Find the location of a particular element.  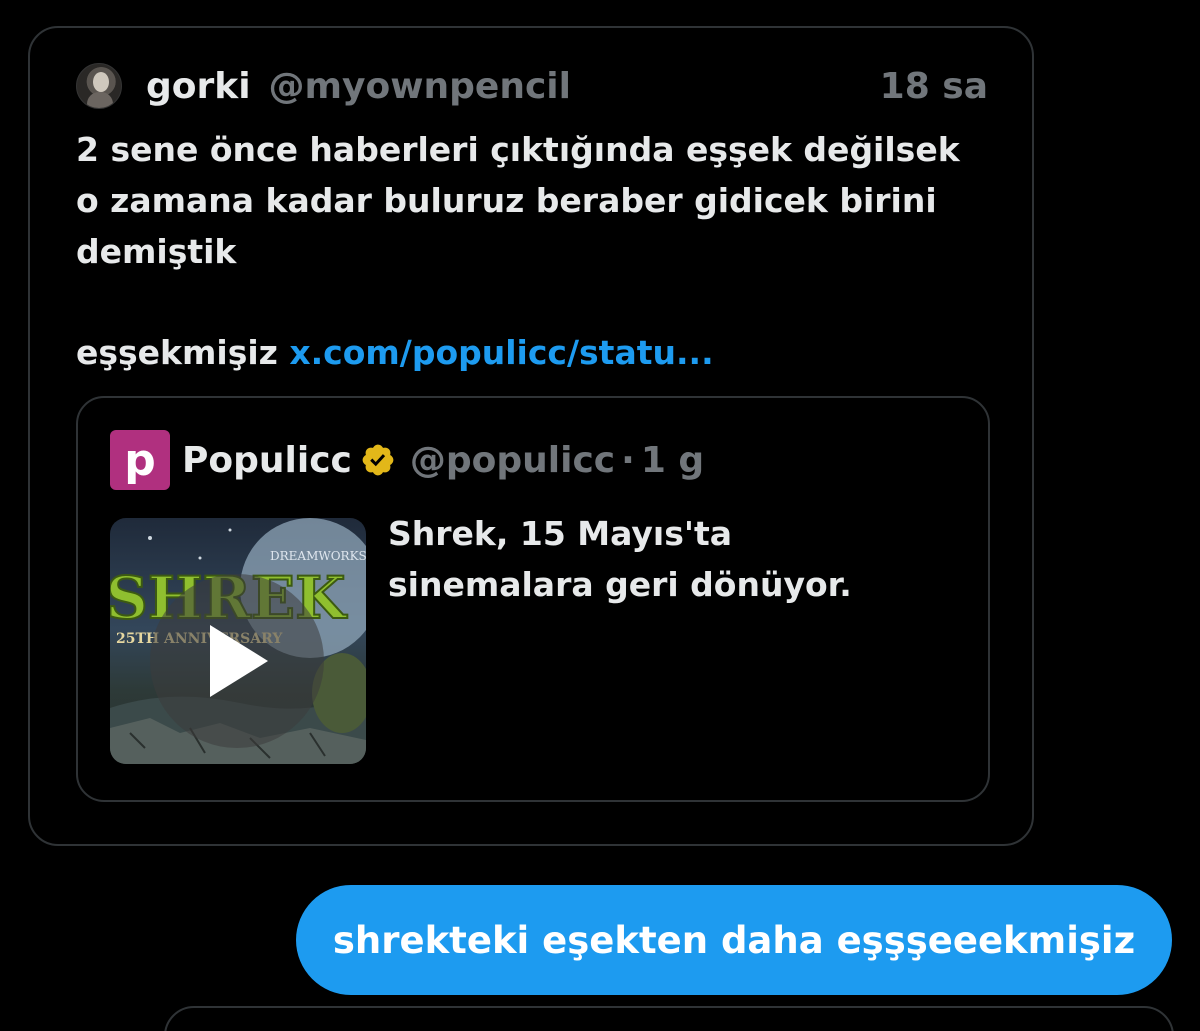

author-name: gorki is located at coordinates (198, 86).